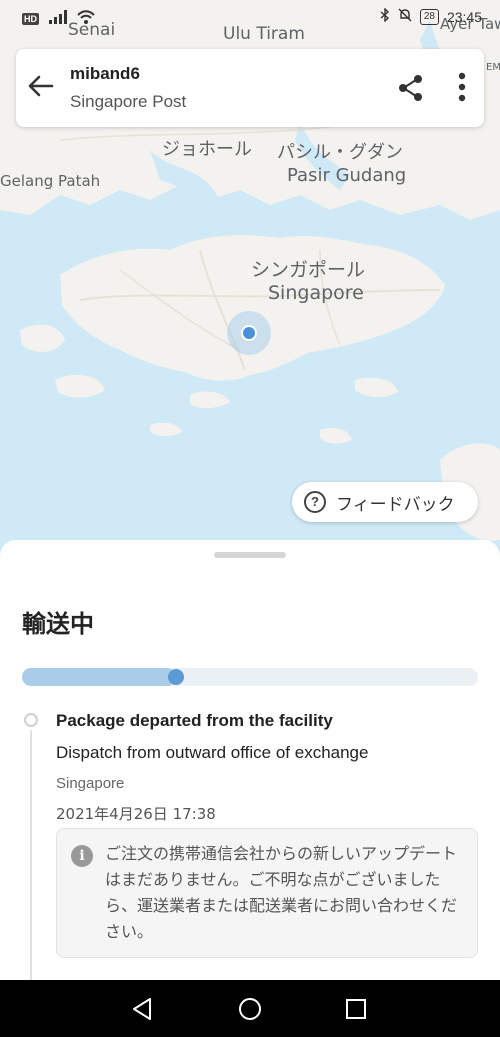 Image resolution: width=500 pixels, height=1037 pixels. Describe the element at coordinates (99, 677) in the screenshot. I see `progress-fill` at that location.